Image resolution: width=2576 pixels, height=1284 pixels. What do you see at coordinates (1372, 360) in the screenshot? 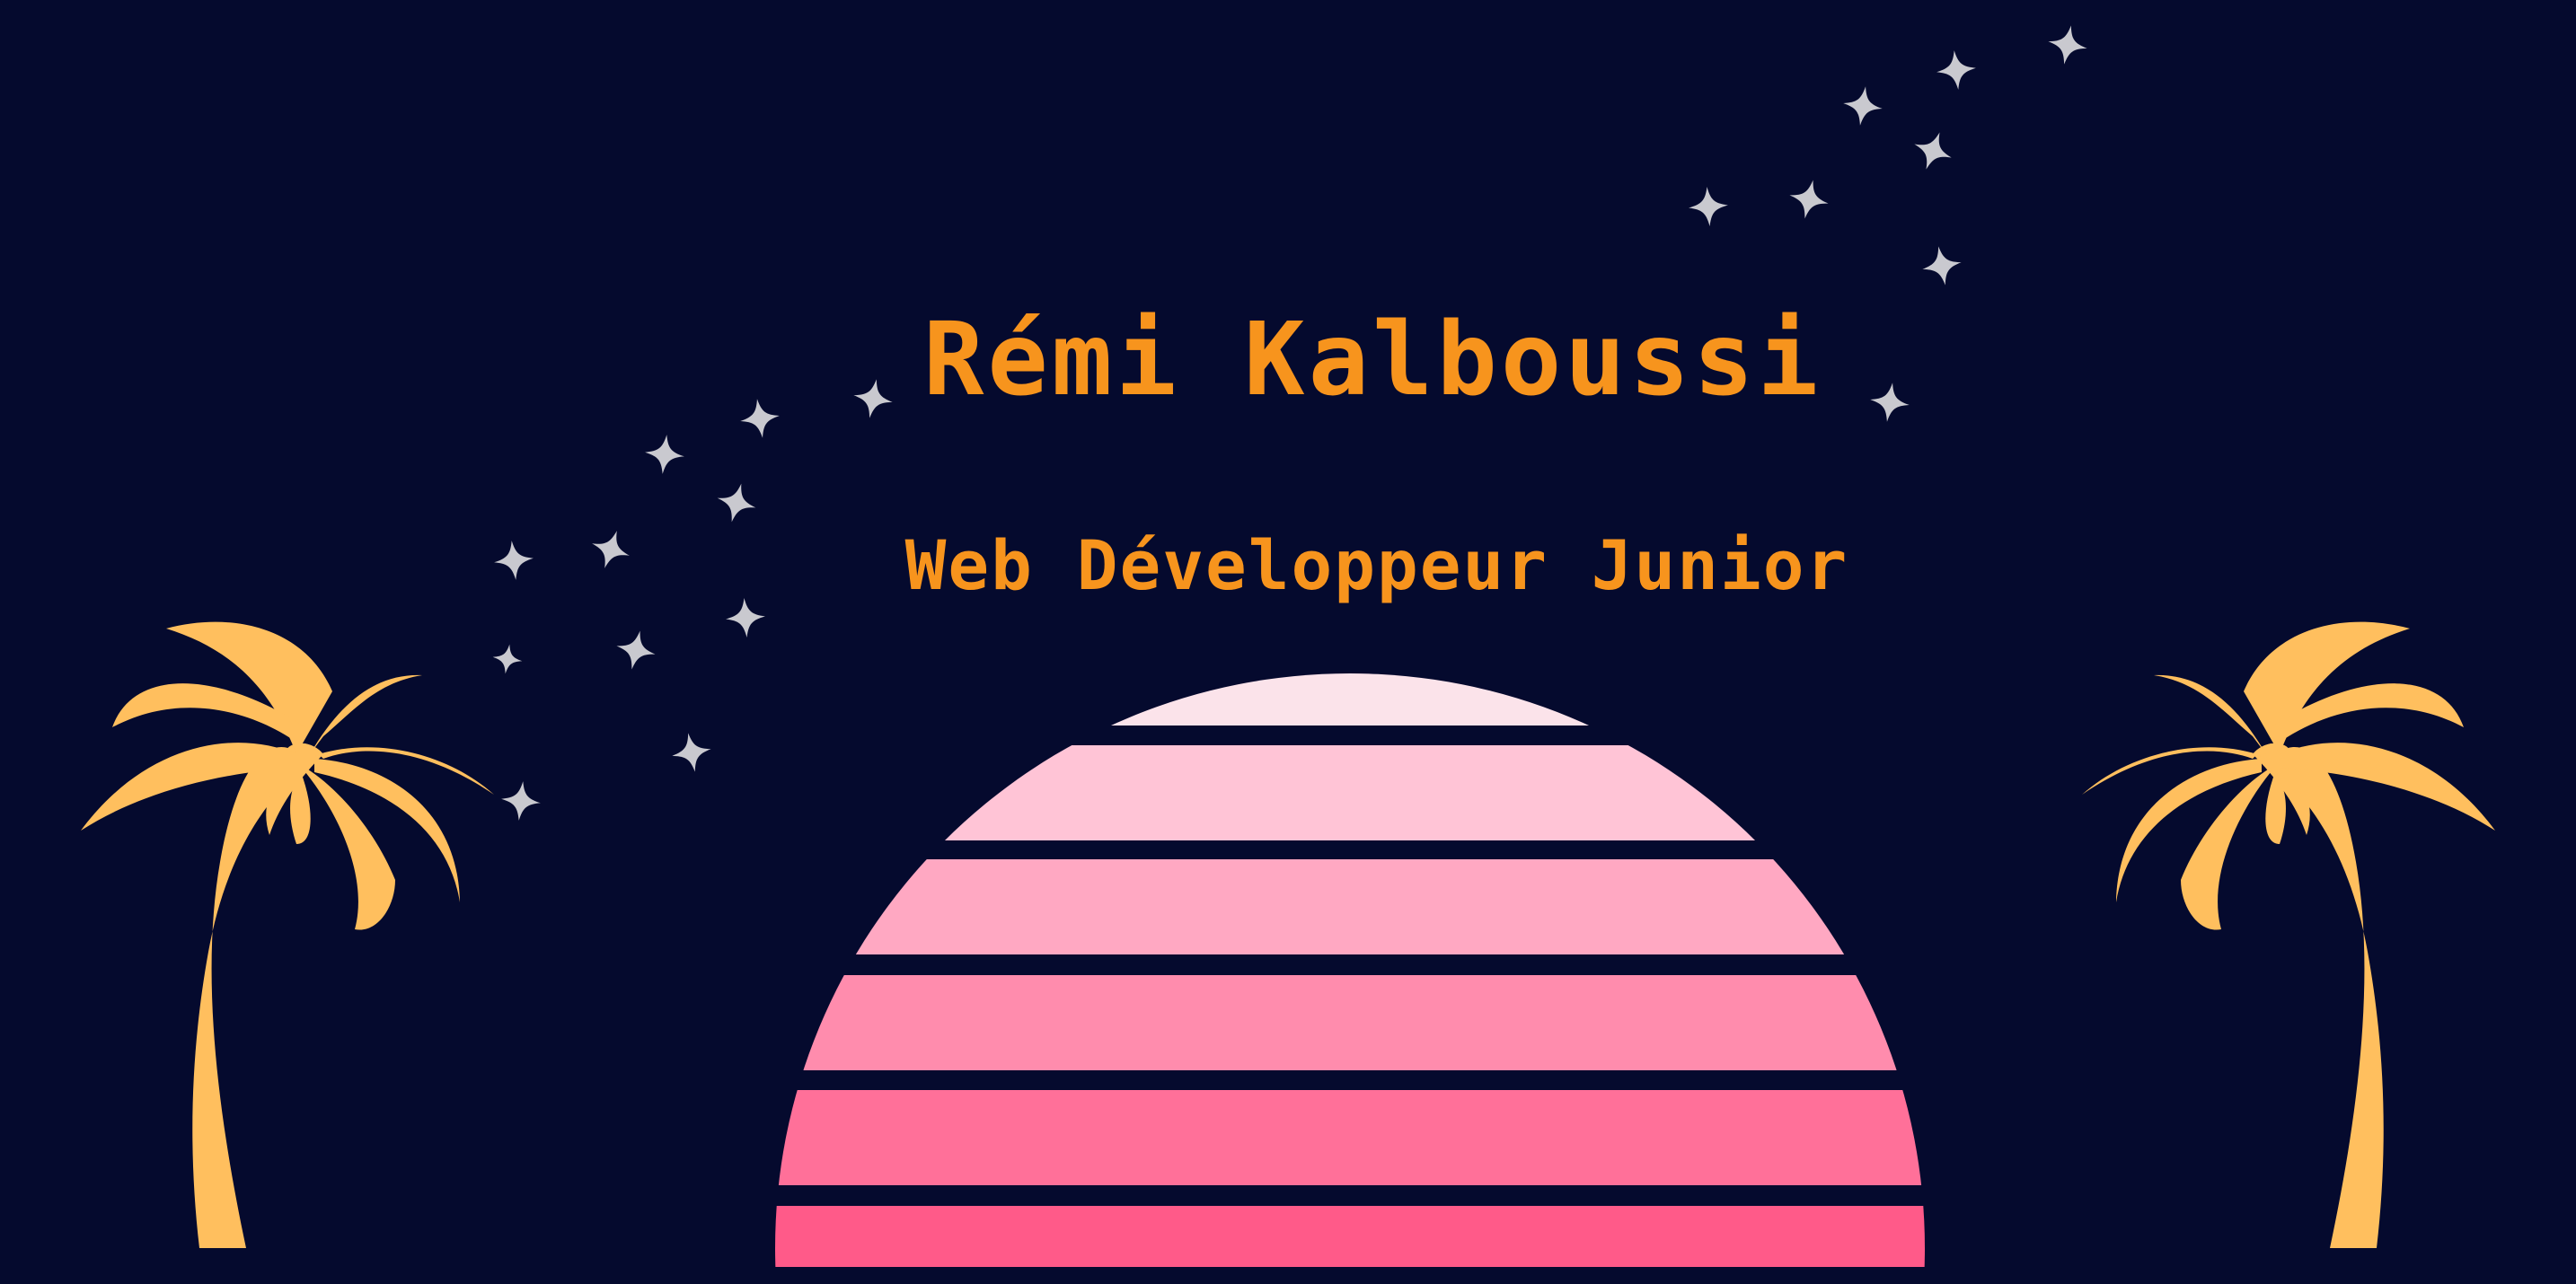
I see `hero-name: Rémi Kalboussi` at bounding box center [1372, 360].